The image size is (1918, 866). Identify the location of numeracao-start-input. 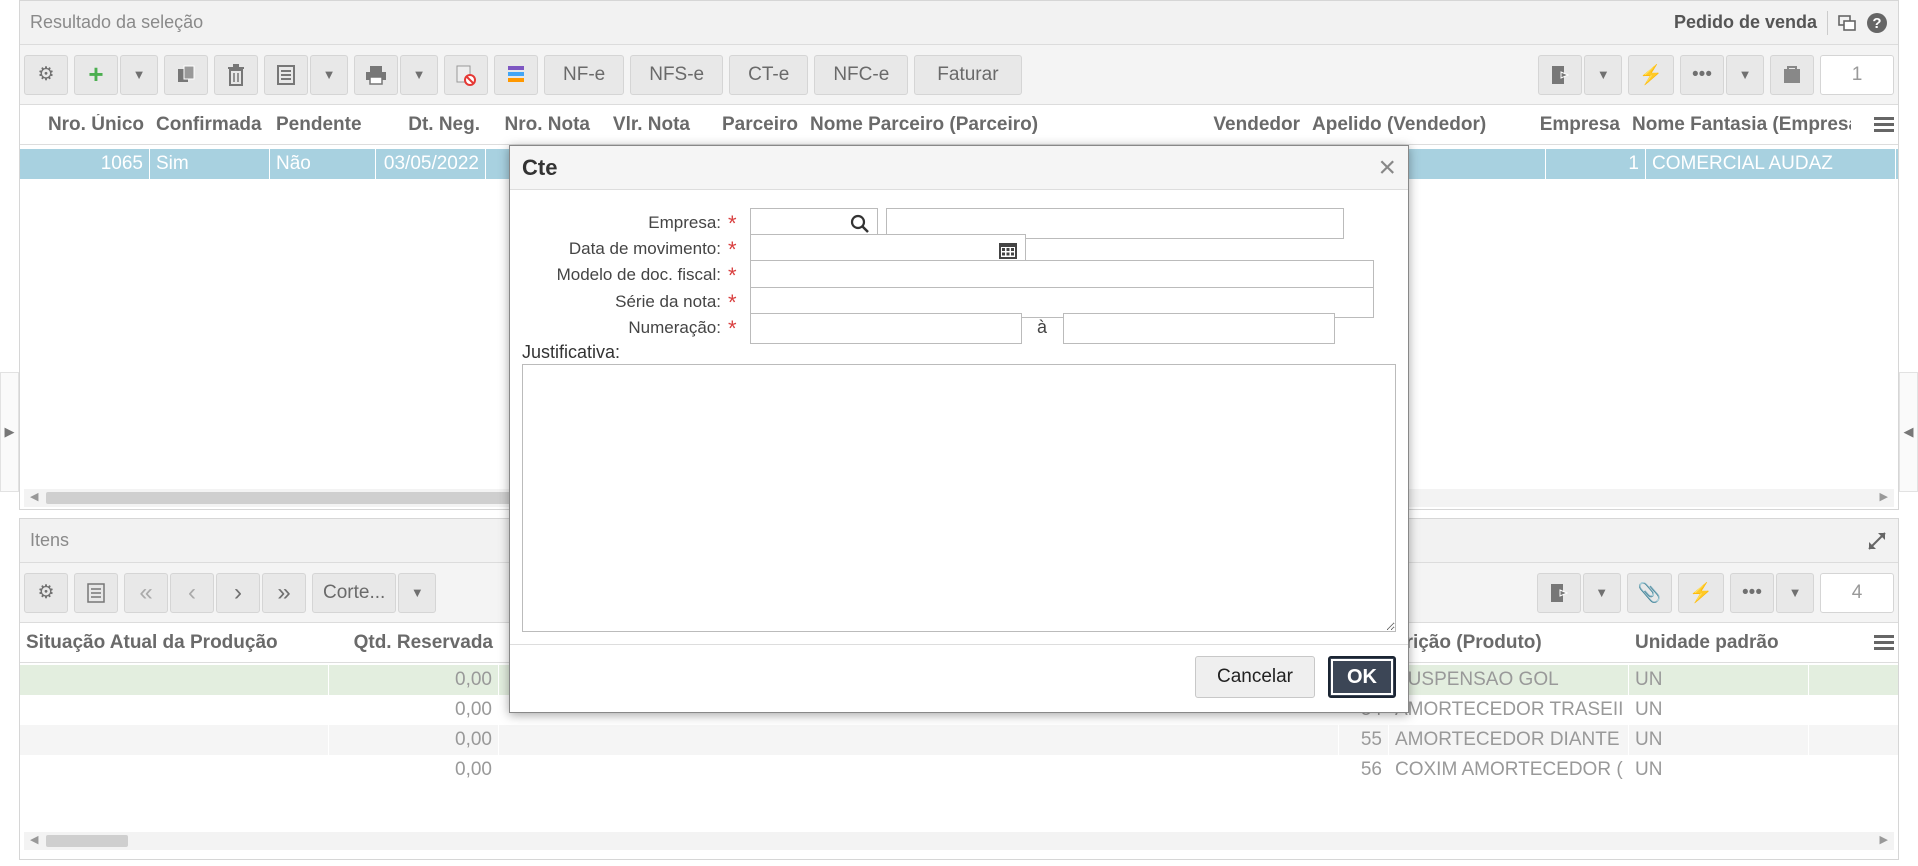
(886, 328).